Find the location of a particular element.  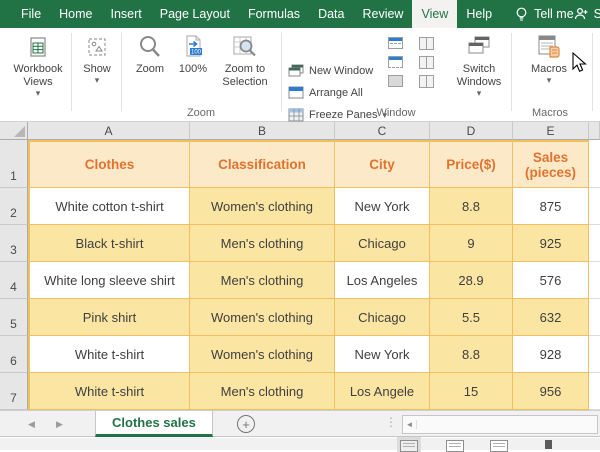

cell-D1: Price($) is located at coordinates (471, 164).